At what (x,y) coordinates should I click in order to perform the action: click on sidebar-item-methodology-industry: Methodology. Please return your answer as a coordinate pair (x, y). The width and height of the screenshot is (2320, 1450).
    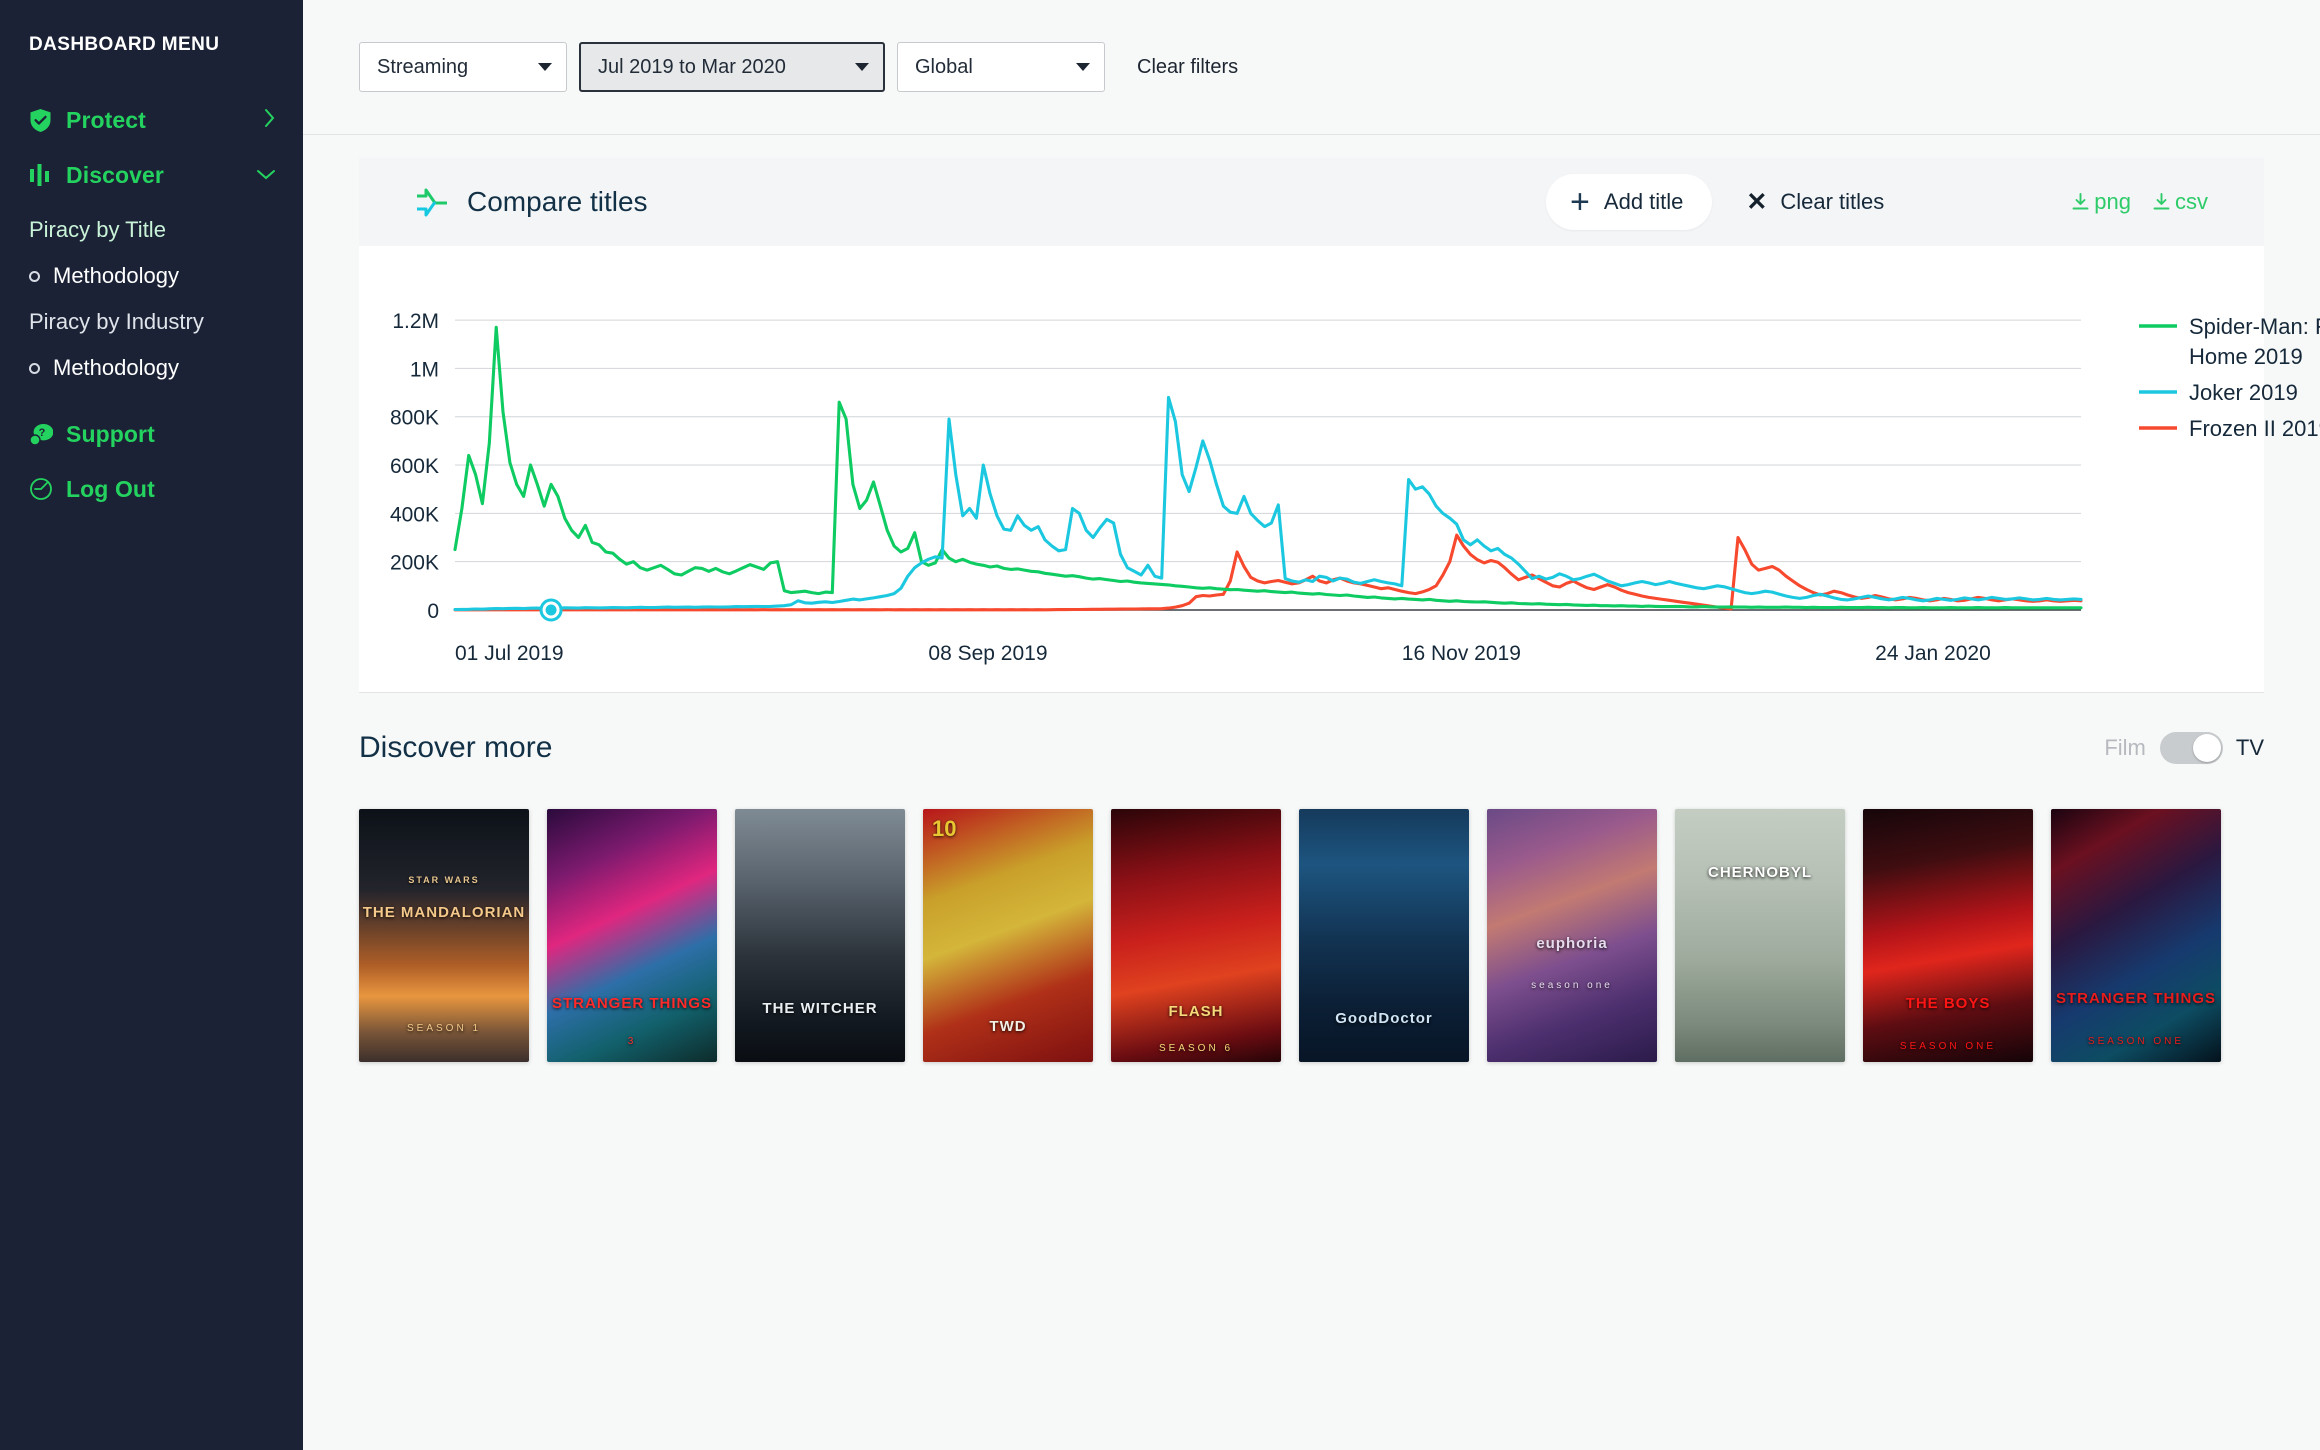
    Looking at the image, I should click on (151, 368).